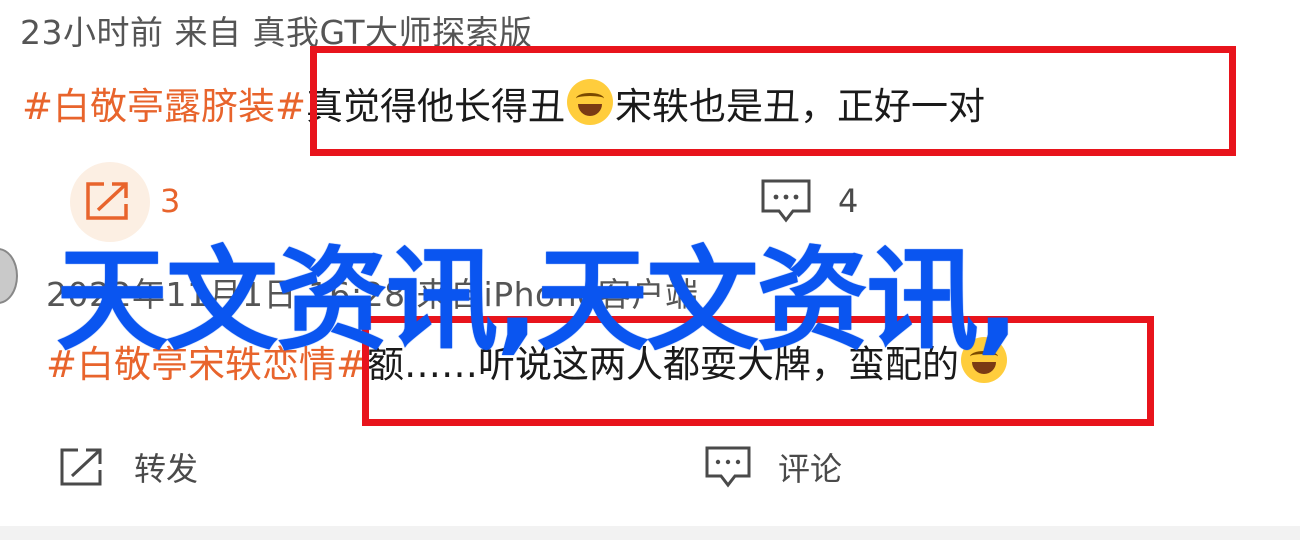 The width and height of the screenshot is (1300, 540). I want to click on post2-comment-button: 评论, so click(773, 467).